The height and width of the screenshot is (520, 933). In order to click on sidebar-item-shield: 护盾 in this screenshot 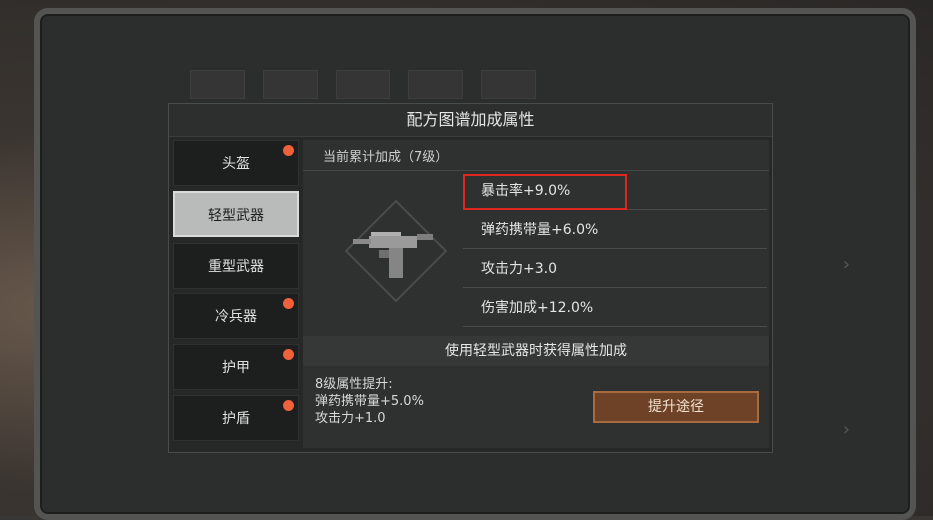, I will do `click(236, 418)`.